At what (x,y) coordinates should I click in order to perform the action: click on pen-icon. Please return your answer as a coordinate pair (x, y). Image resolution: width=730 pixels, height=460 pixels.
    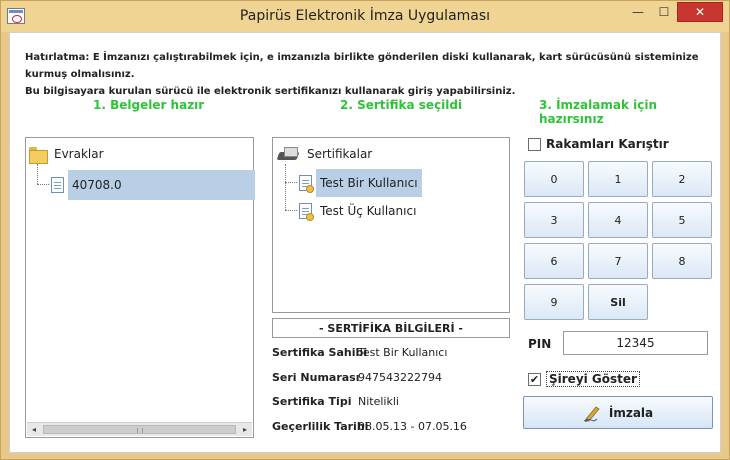
    Looking at the image, I should click on (591, 413).